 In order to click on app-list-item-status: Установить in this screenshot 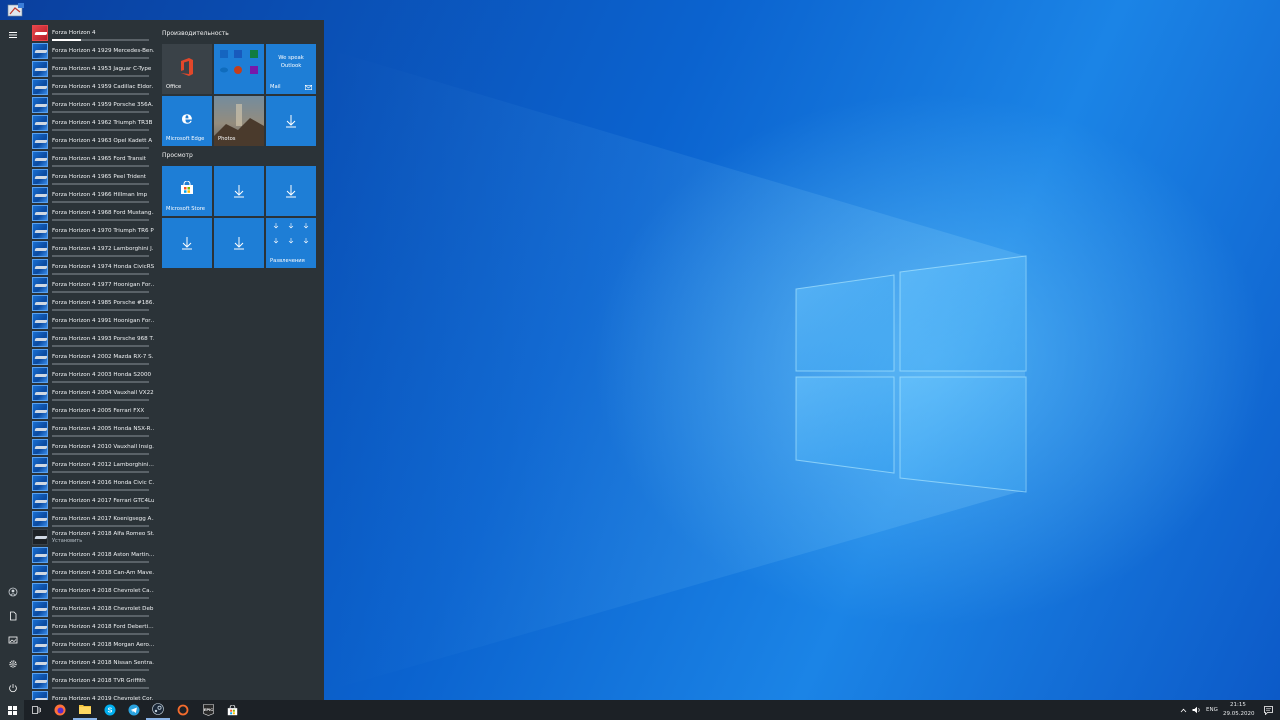, I will do `click(67, 540)`.